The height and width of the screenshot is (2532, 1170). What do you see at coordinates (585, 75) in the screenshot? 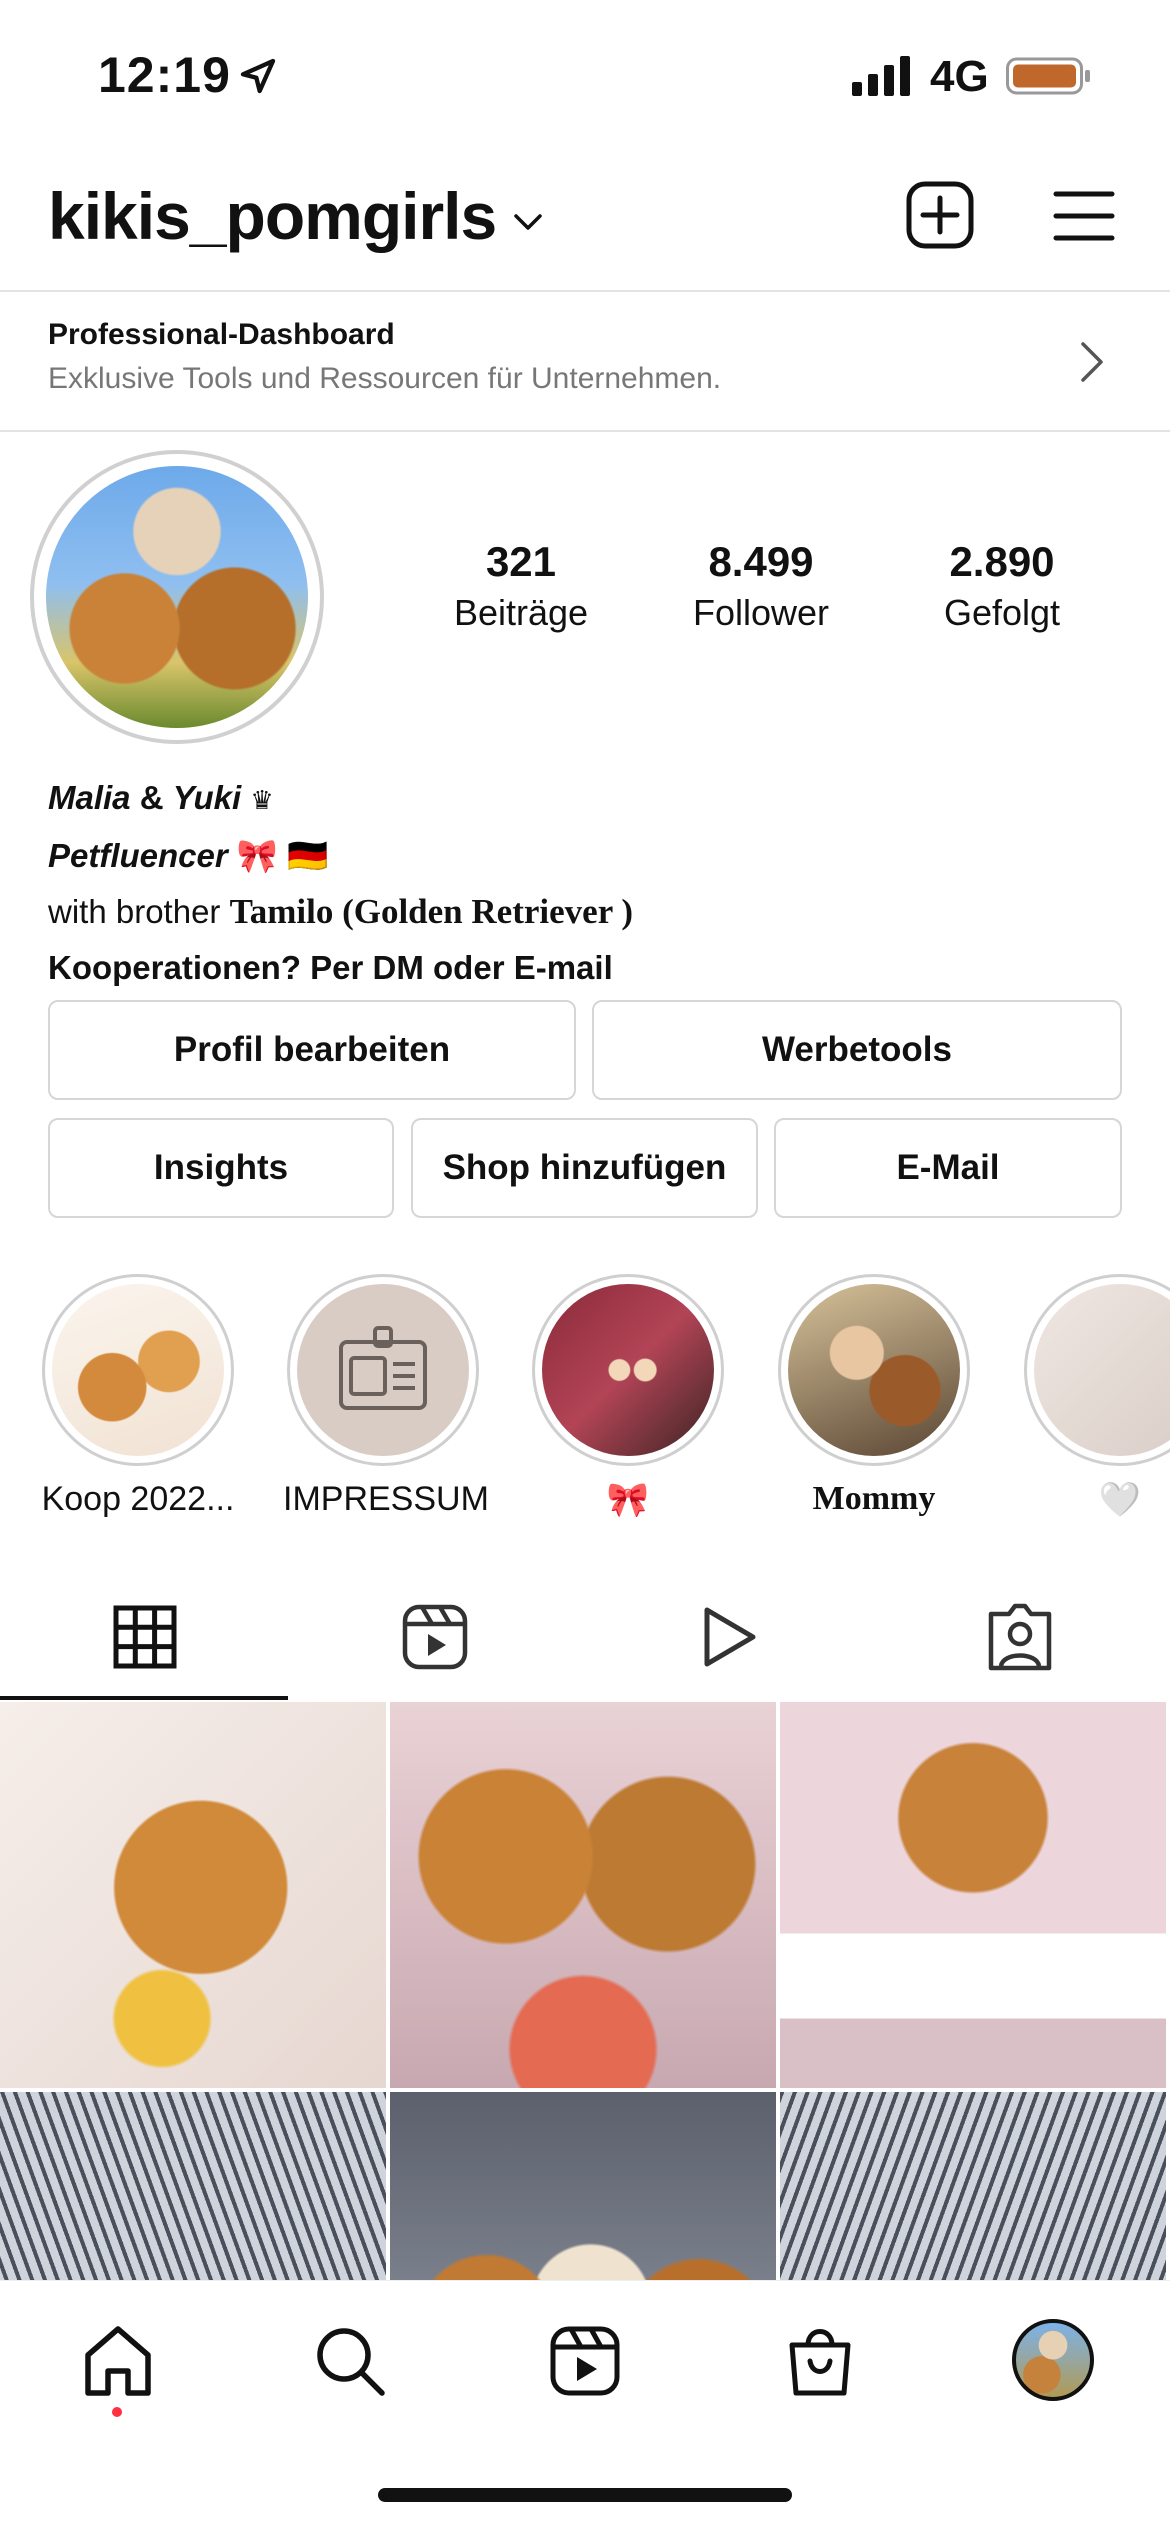
I see `status-bar: 12:19 4G` at bounding box center [585, 75].